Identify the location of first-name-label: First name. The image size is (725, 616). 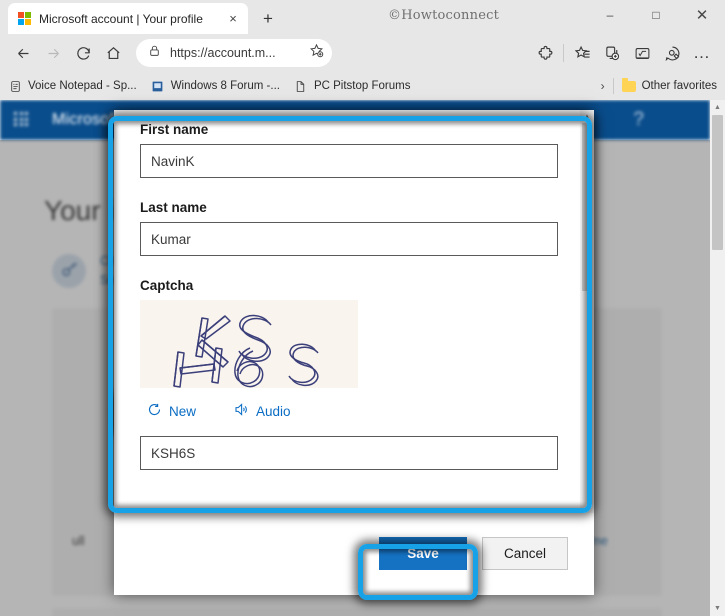
(174, 129).